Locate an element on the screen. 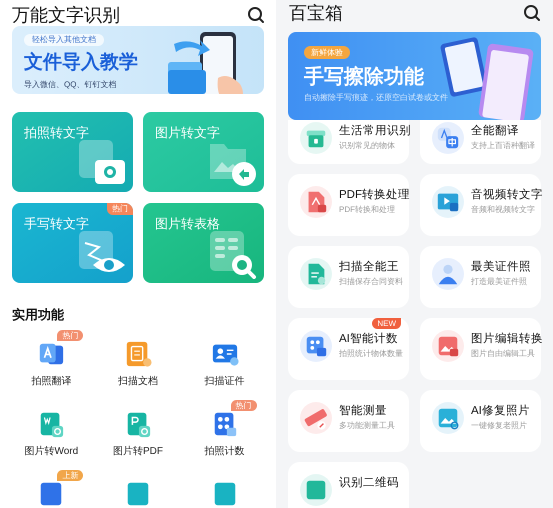 The width and height of the screenshot is (553, 508). translate-icon is located at coordinates (448, 138).